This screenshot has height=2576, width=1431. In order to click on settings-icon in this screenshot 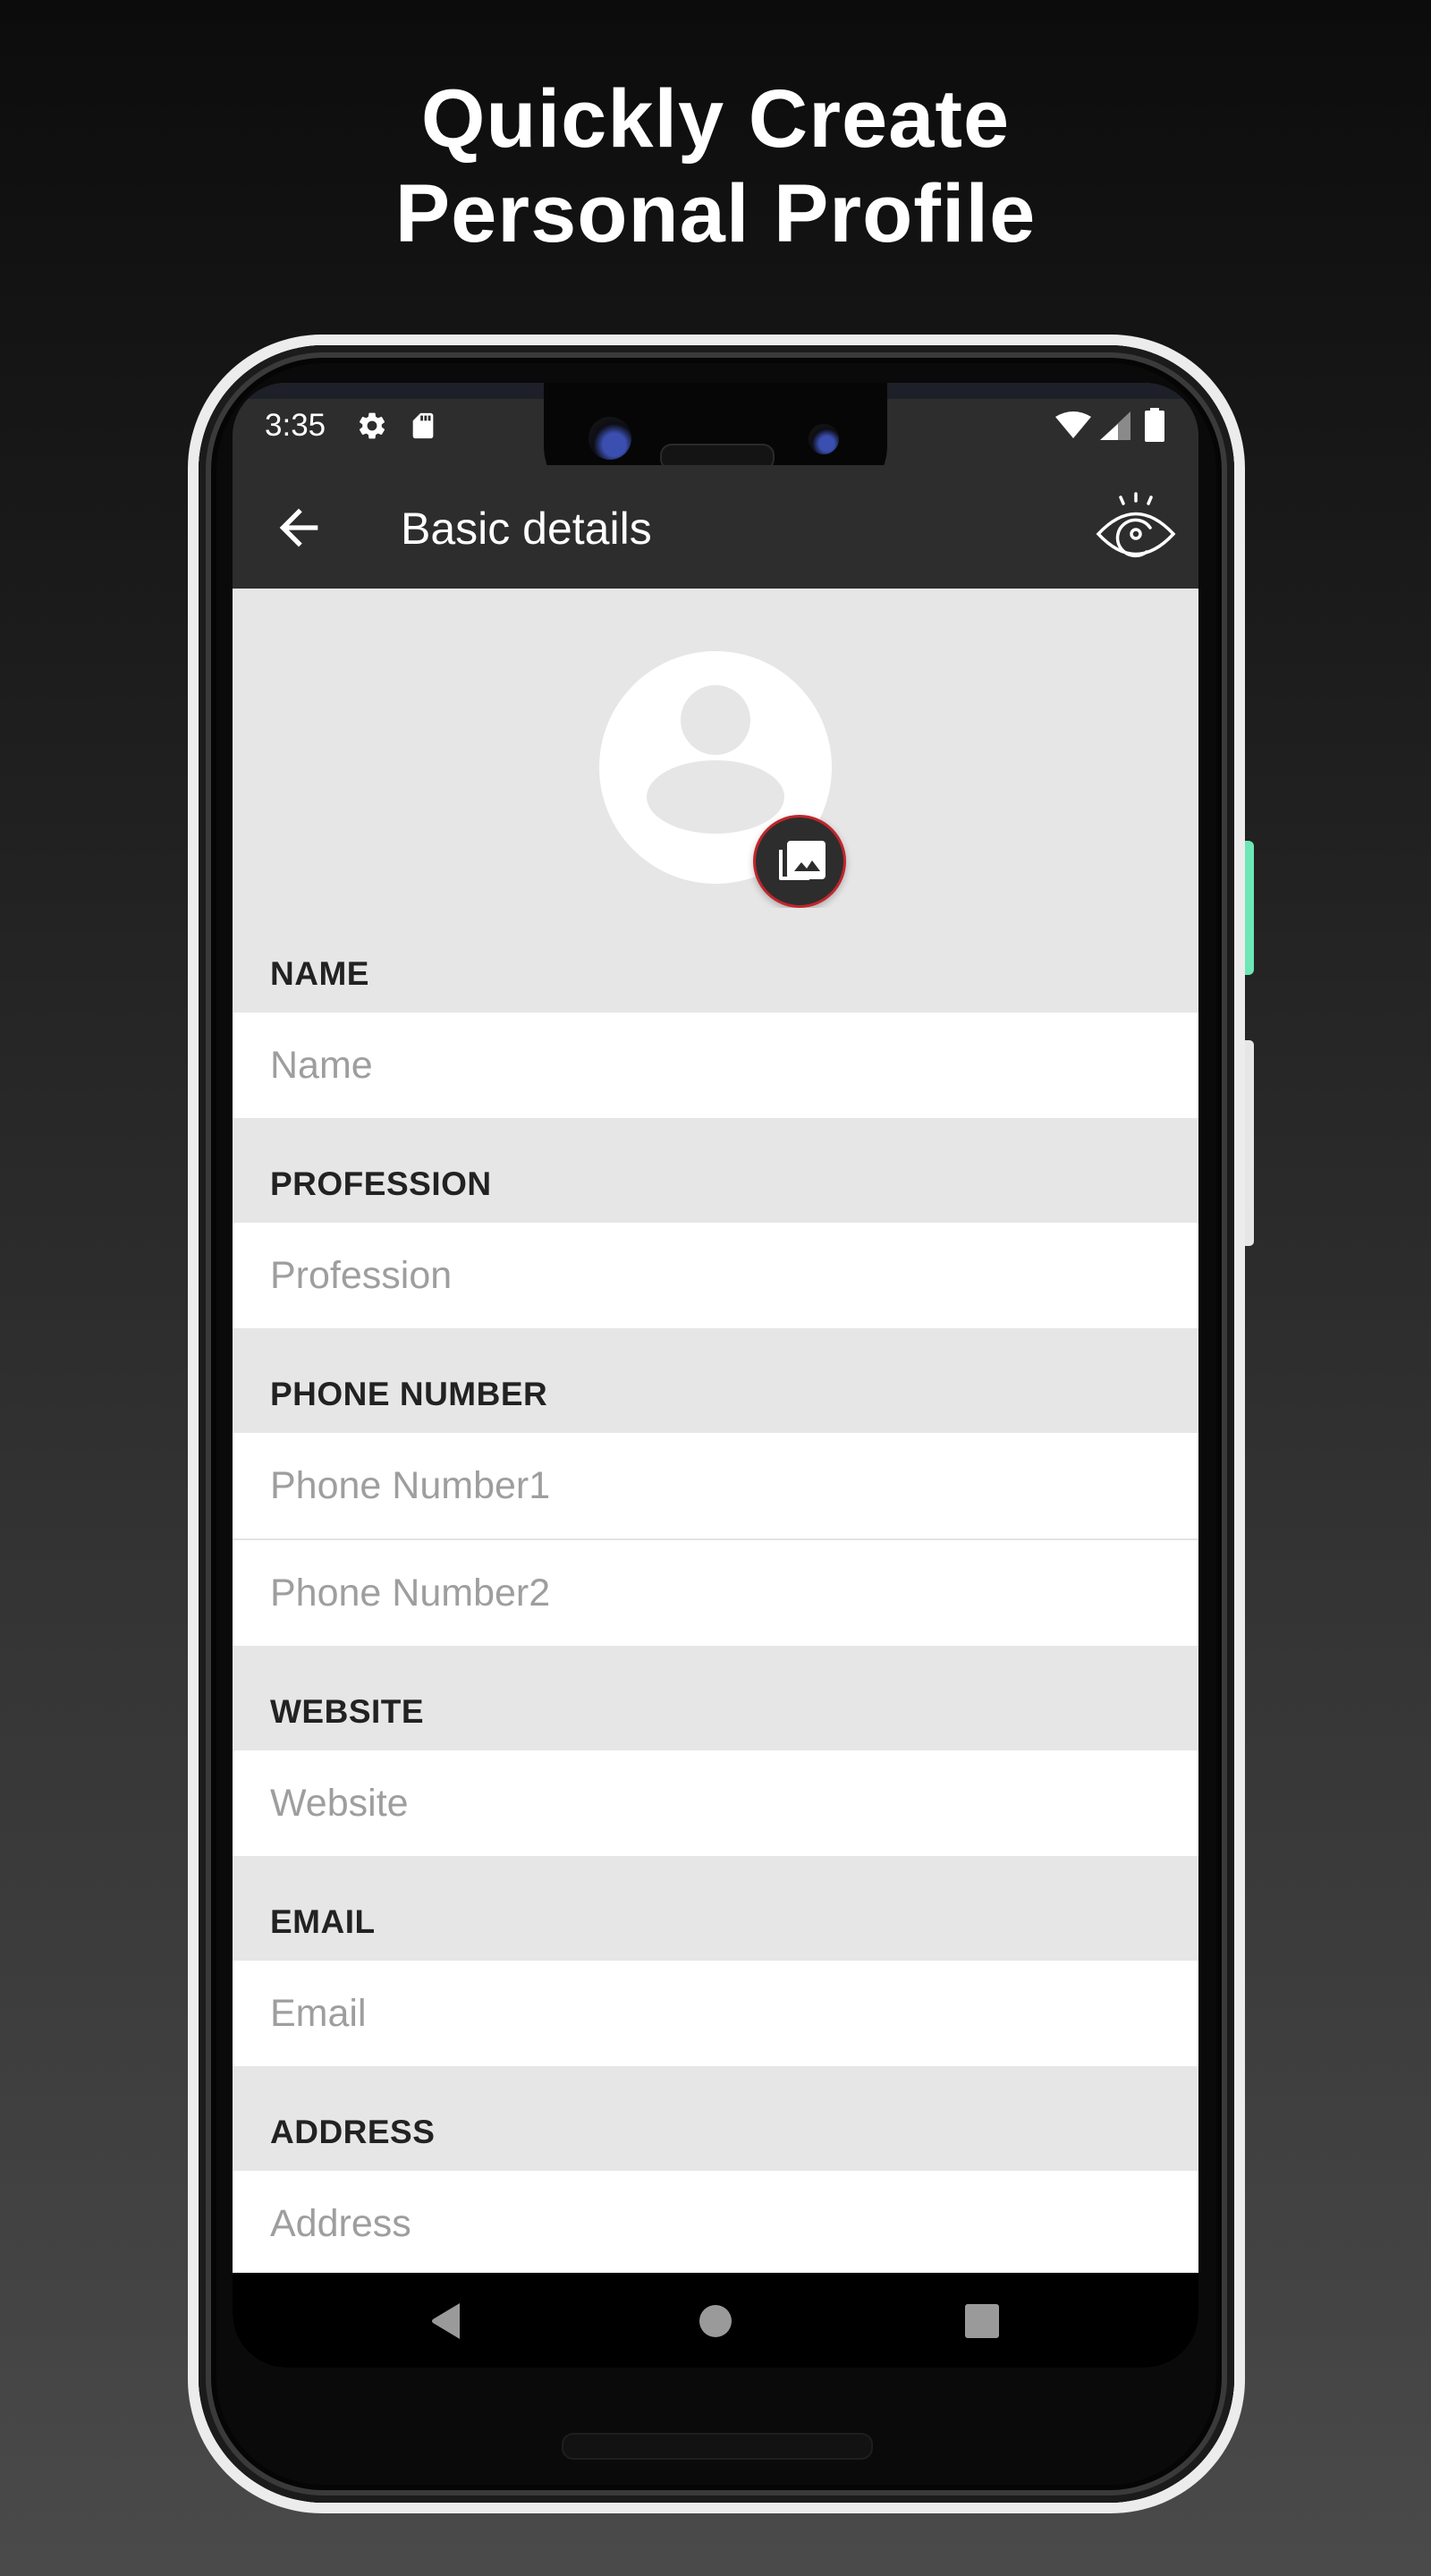, I will do `click(372, 428)`.